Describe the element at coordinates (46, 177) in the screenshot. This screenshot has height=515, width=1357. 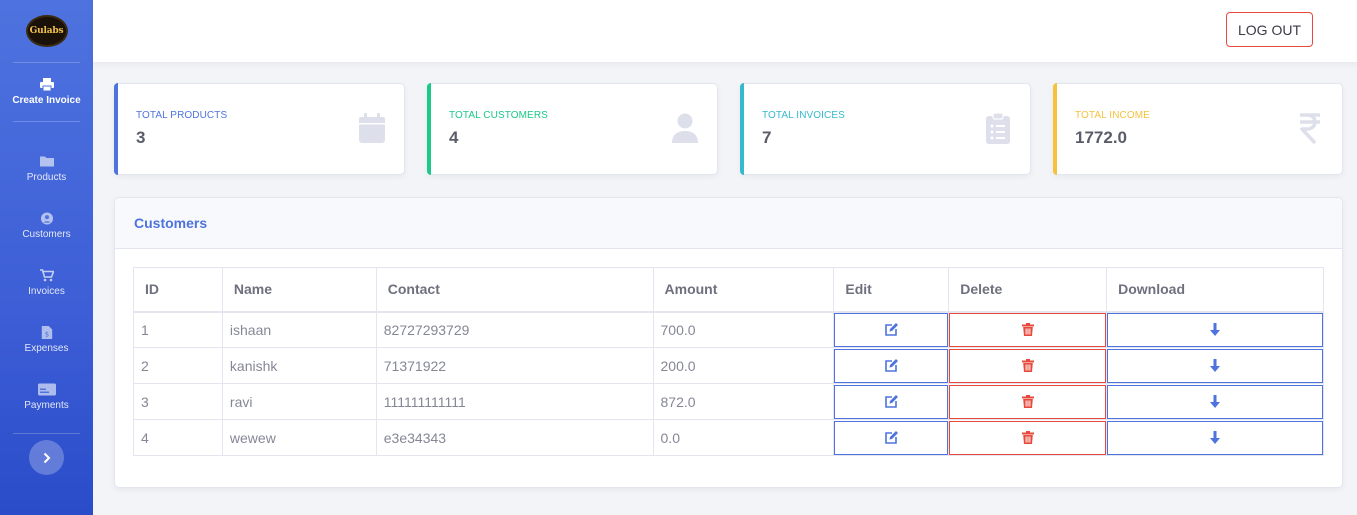
I see `sidebar-item-label: Products` at that location.